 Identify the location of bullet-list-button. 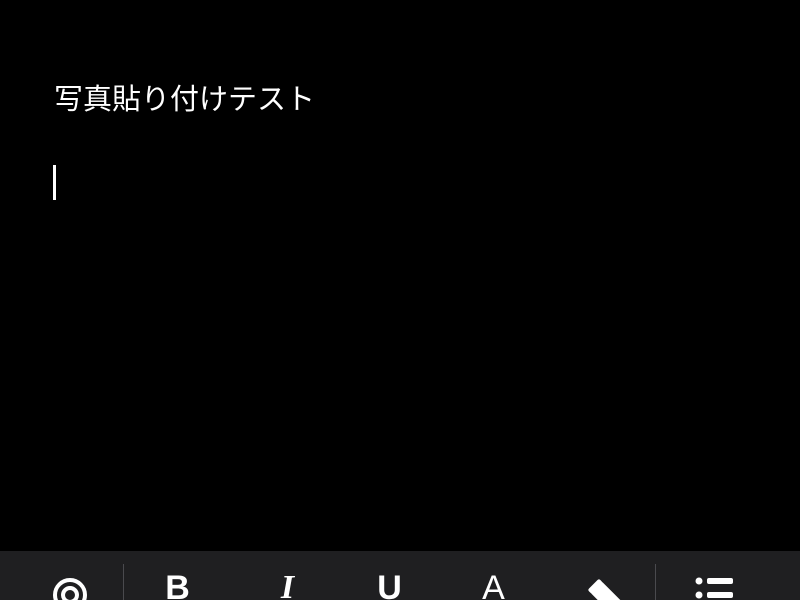
(712, 575).